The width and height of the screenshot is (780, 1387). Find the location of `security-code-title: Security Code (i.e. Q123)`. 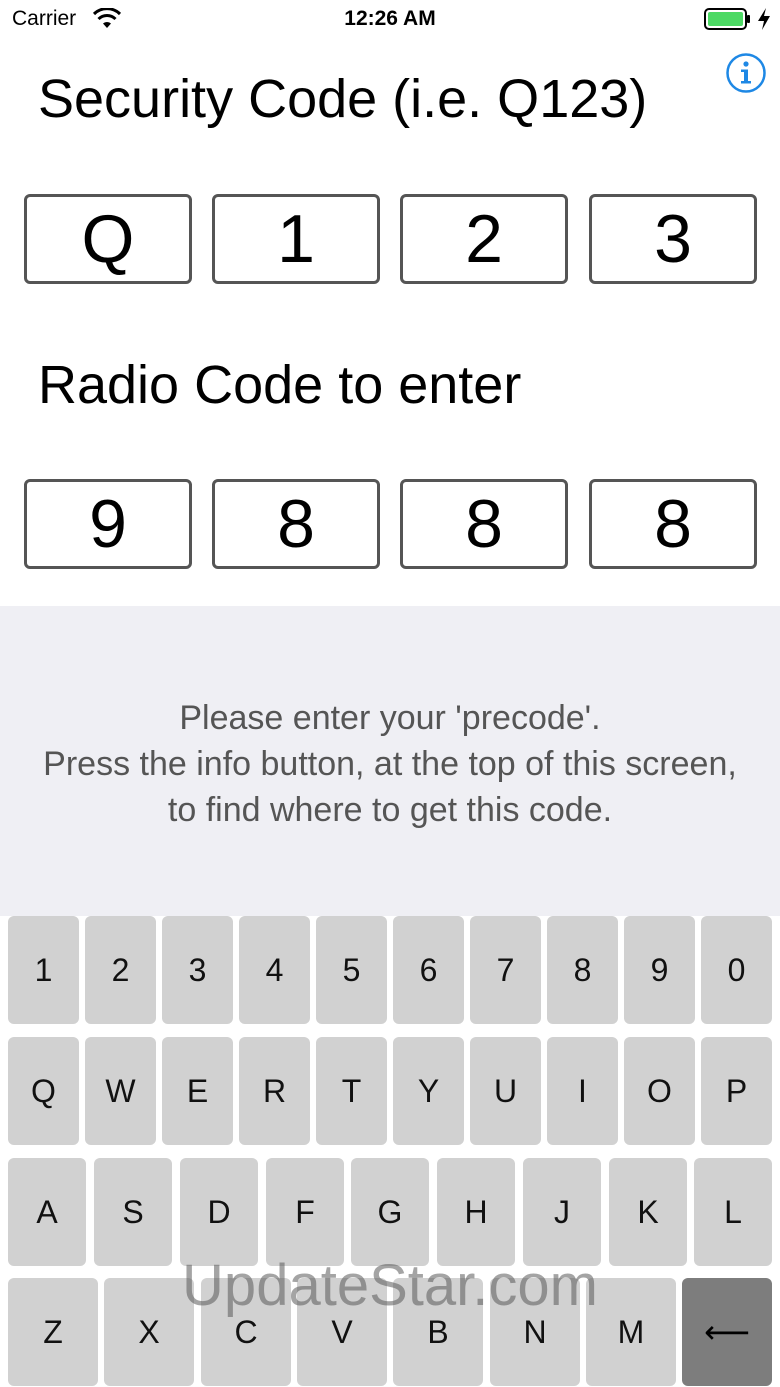

security-code-title: Security Code (i.e. Q123) is located at coordinates (343, 99).